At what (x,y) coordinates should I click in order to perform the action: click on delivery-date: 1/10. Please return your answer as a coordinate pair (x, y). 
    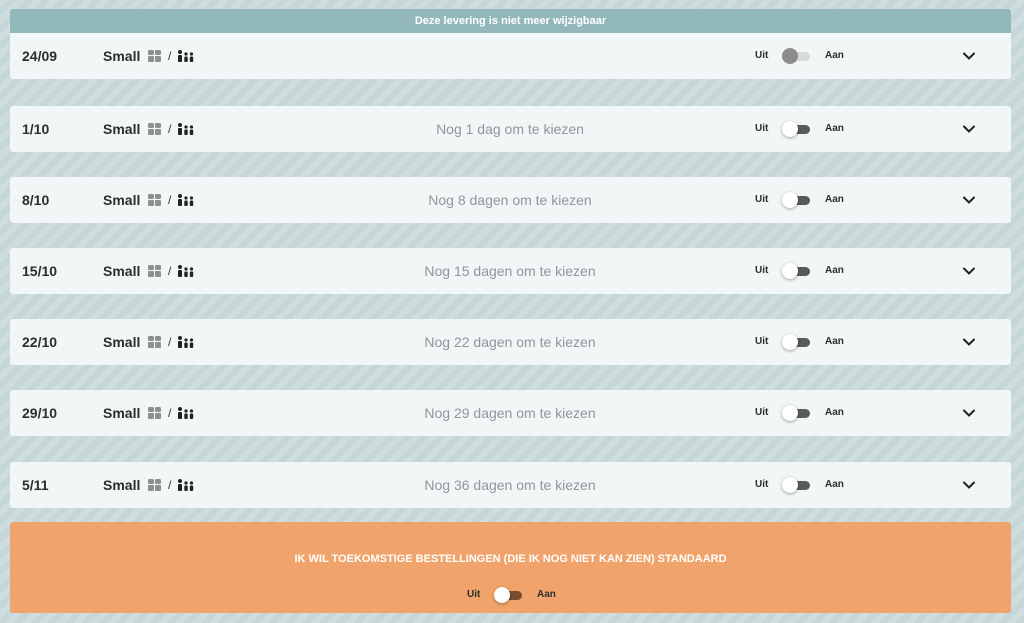
    Looking at the image, I should click on (36, 129).